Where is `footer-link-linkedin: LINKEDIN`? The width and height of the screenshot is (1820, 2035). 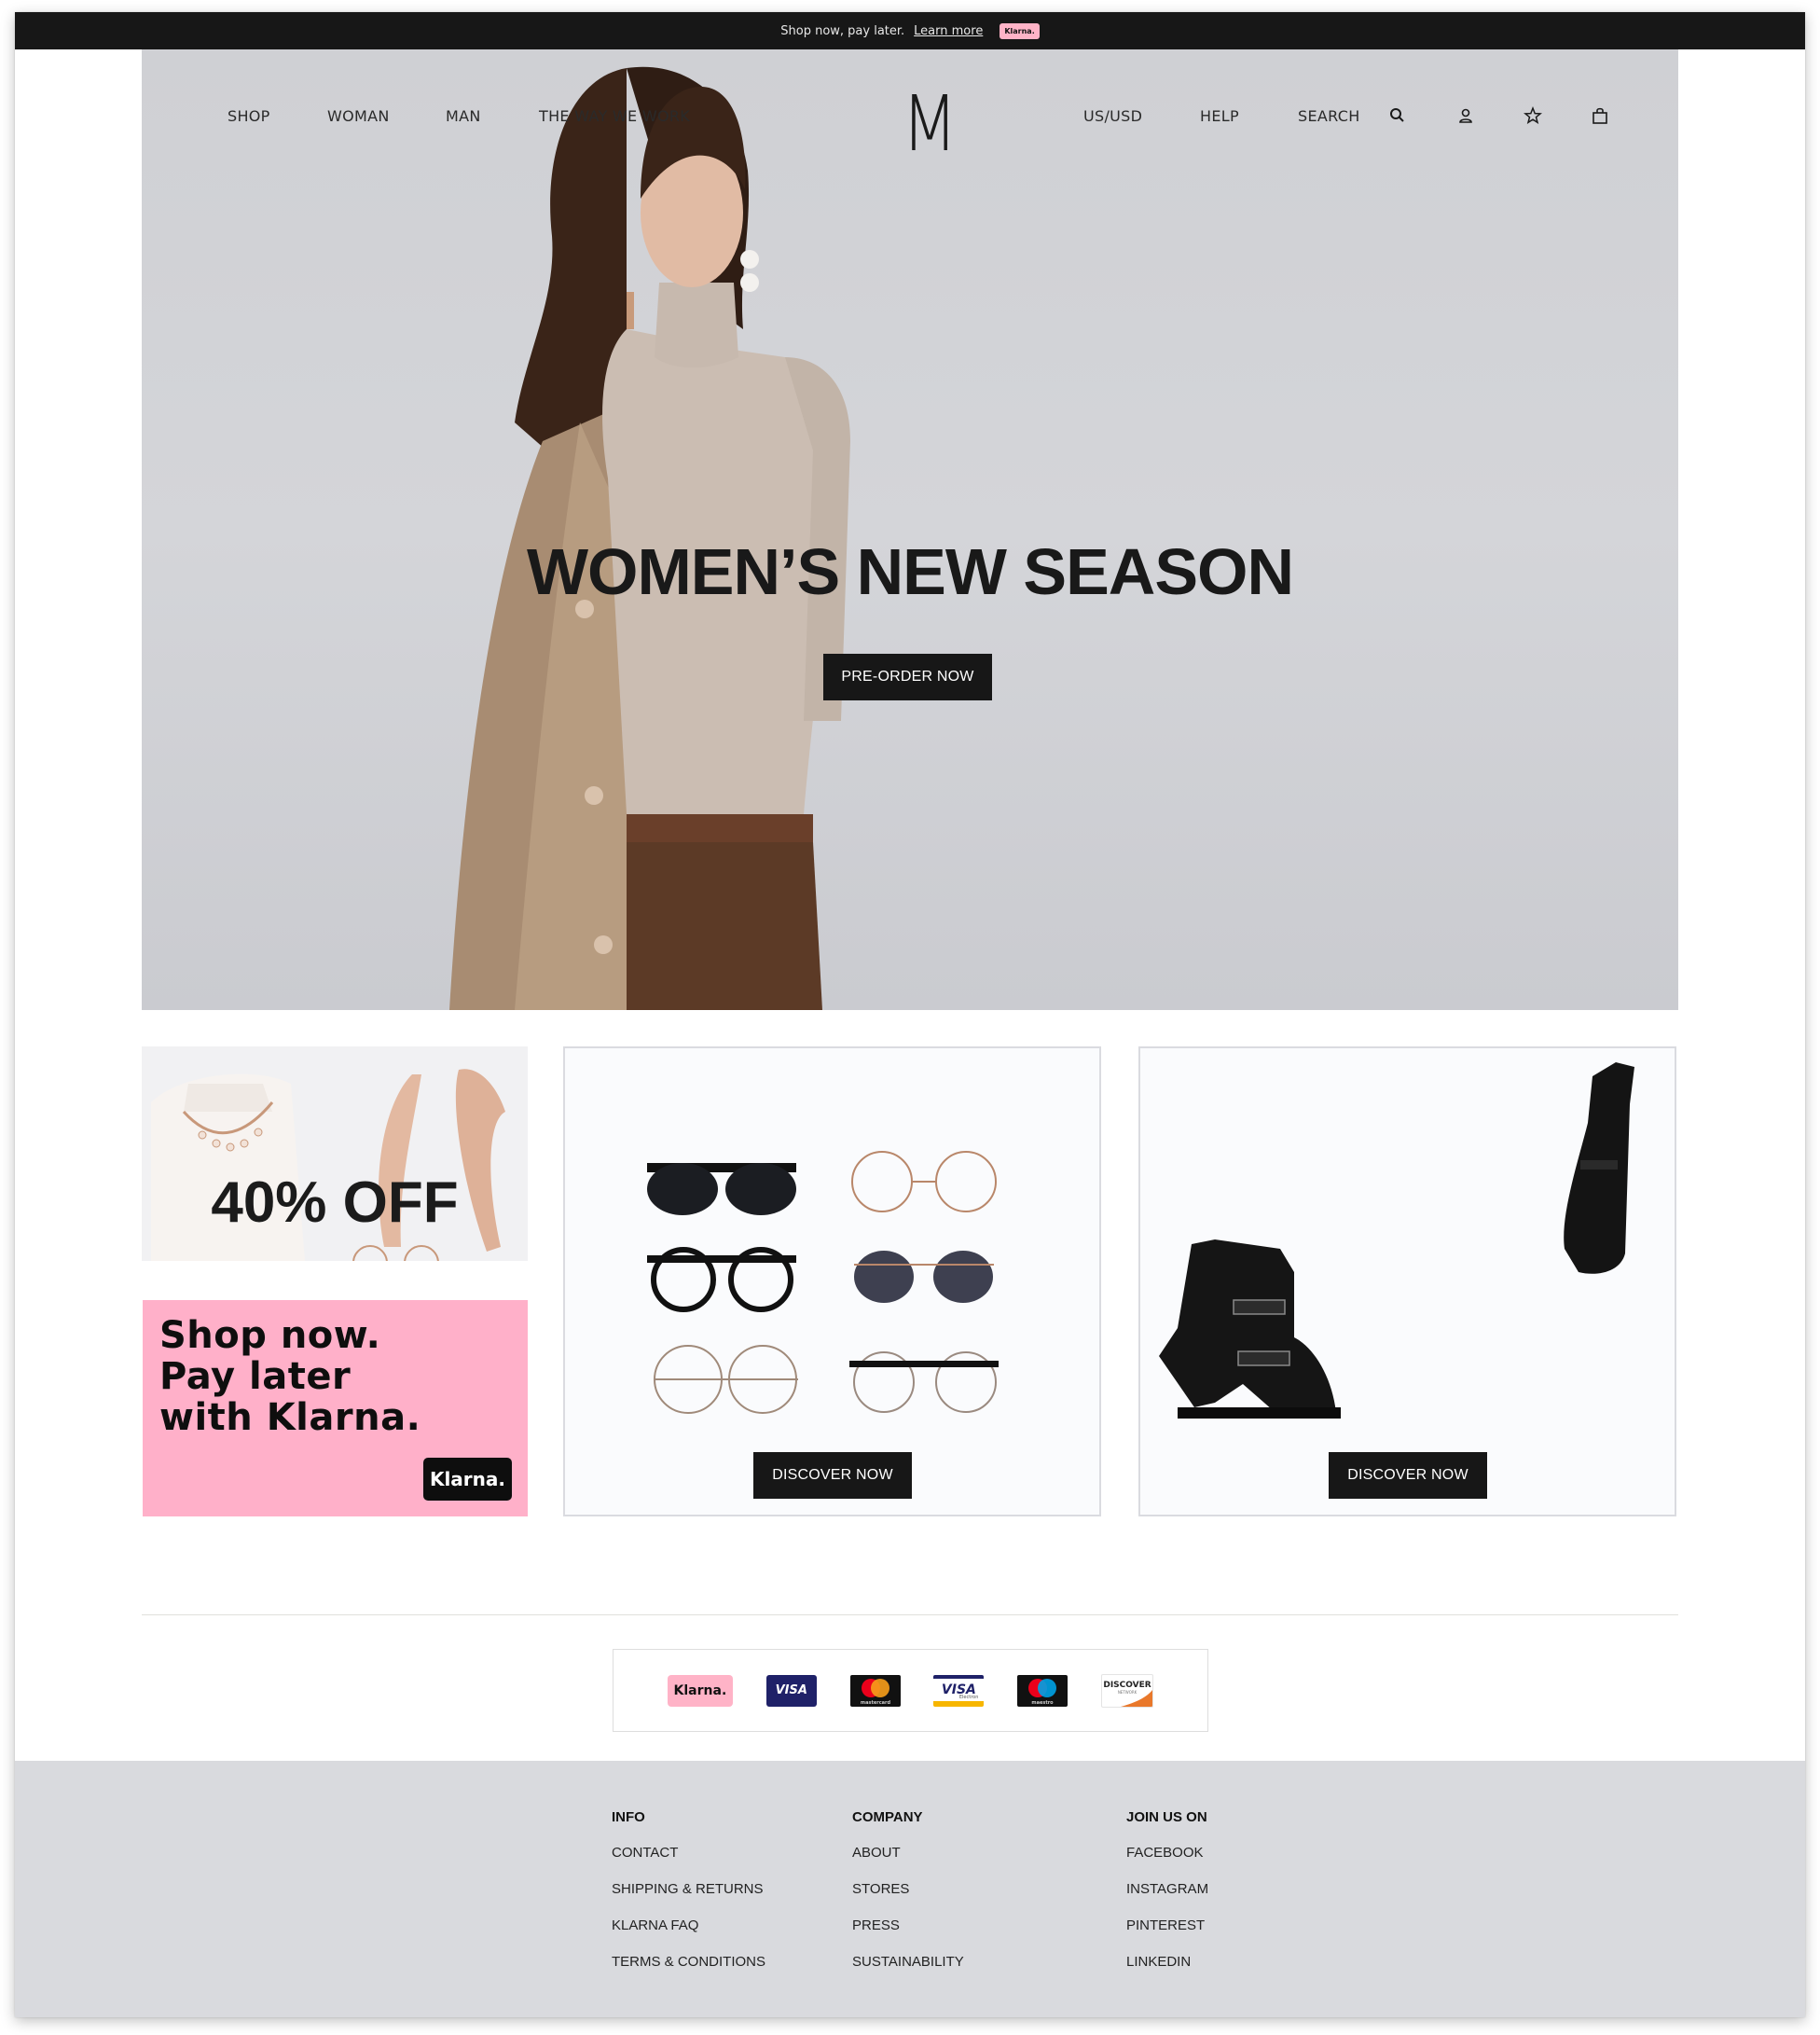 footer-link-linkedin: LINKEDIN is located at coordinates (1167, 1962).